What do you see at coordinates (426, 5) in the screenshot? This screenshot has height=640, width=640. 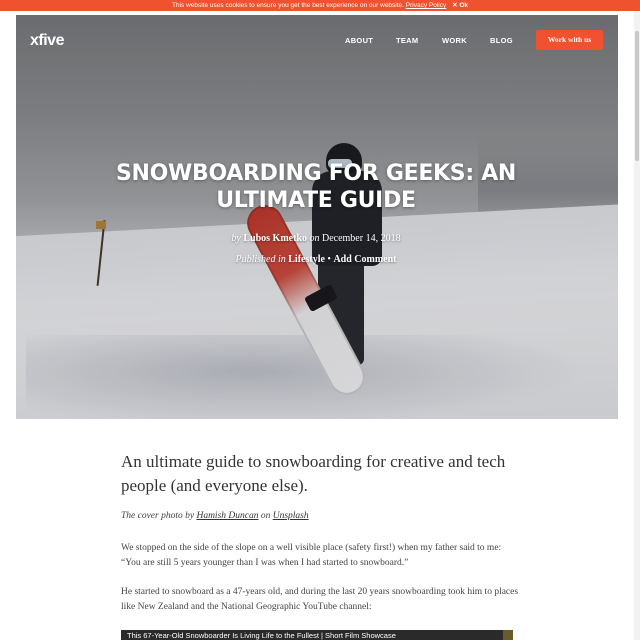 I see `privacy-policy-link: Privacy Policy` at bounding box center [426, 5].